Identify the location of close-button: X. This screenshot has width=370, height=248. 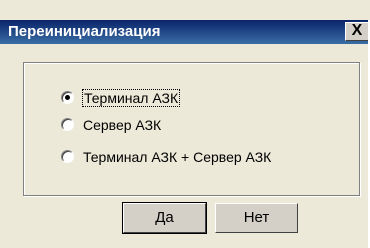
(357, 31).